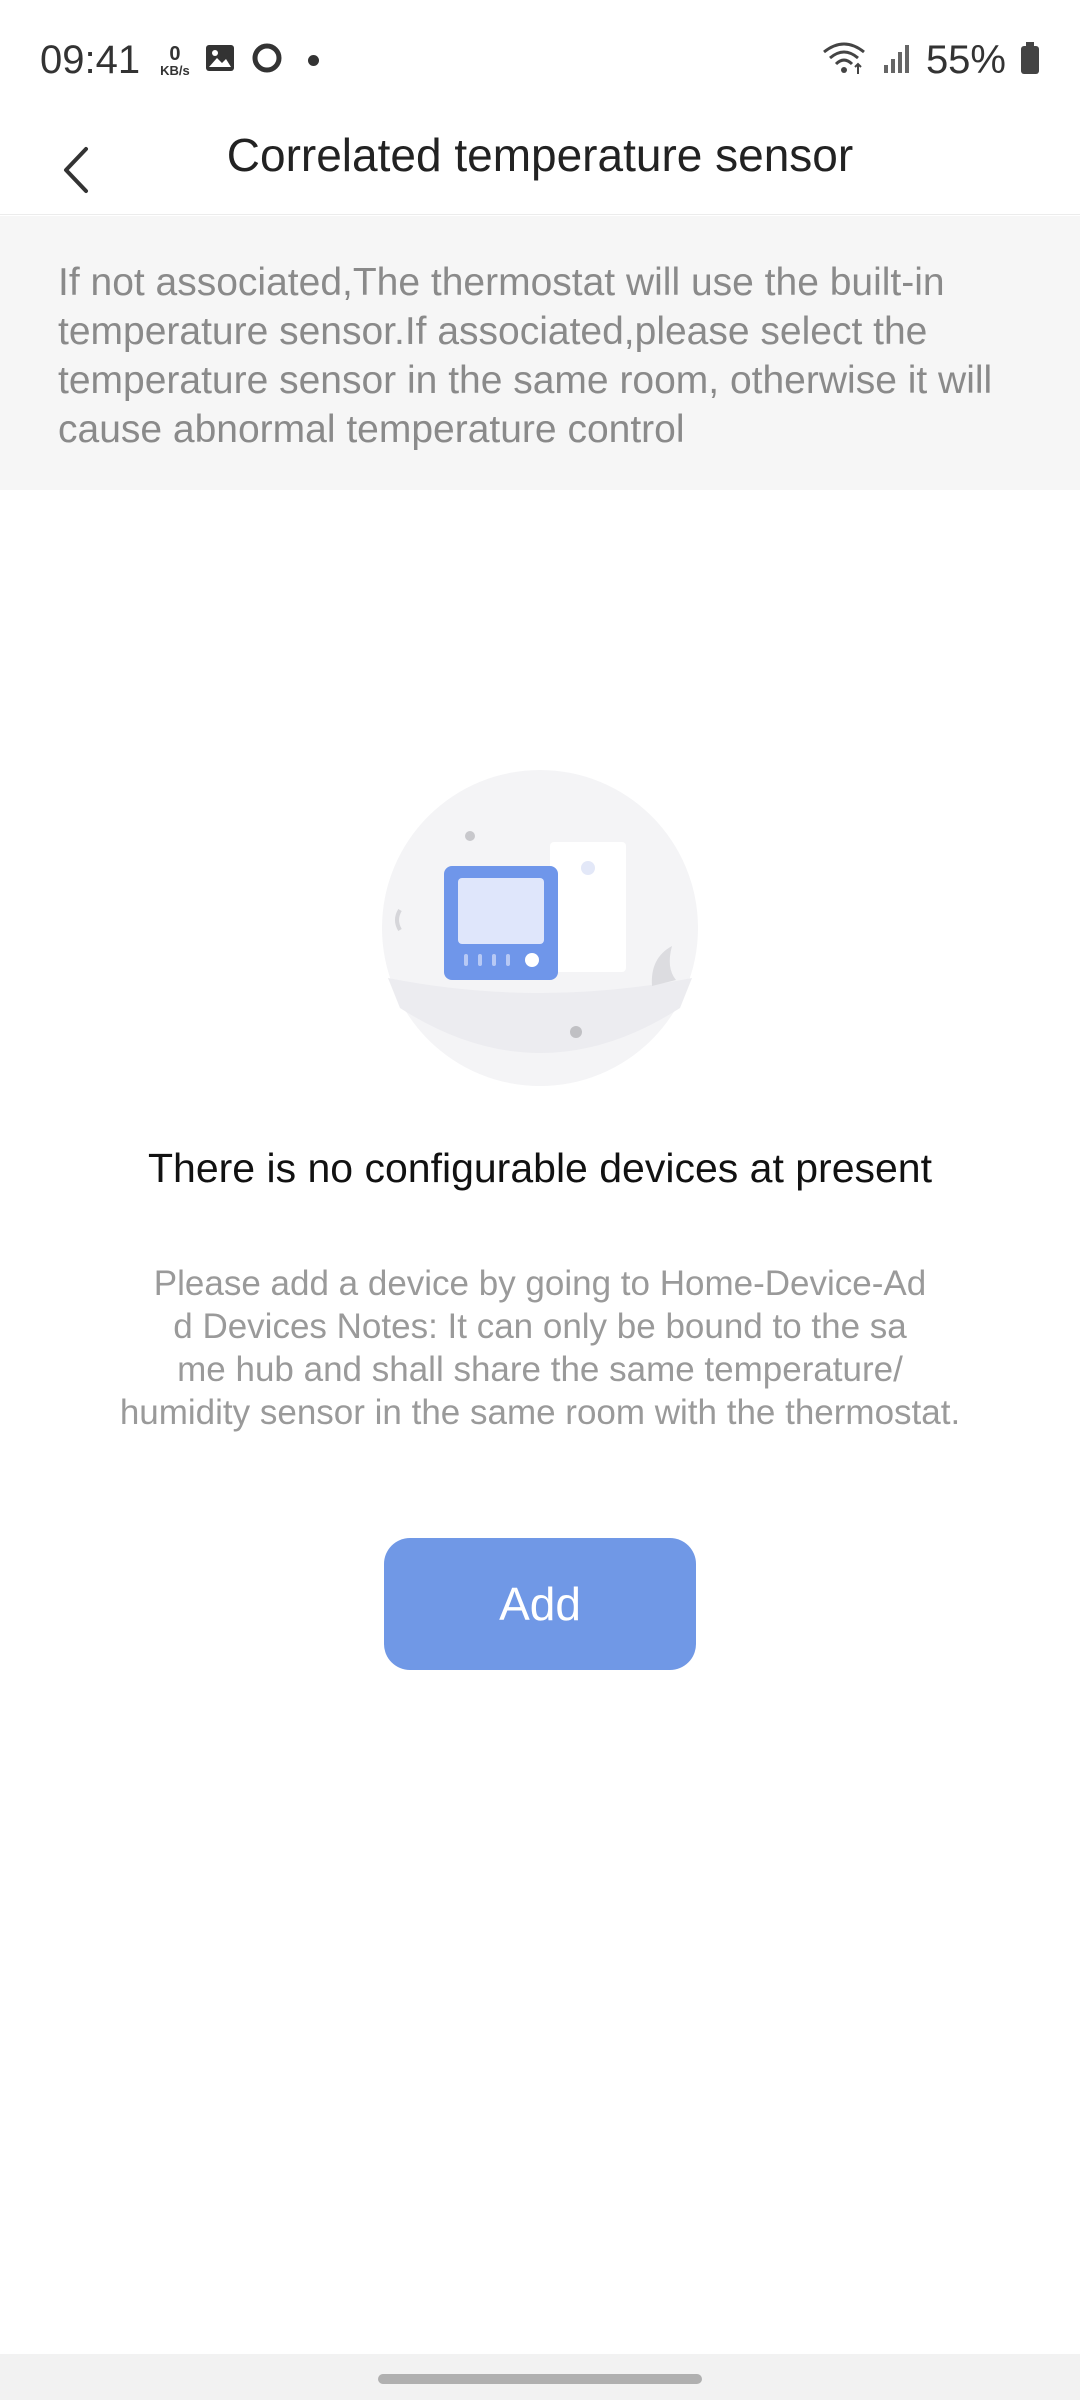  I want to click on back-button, so click(75, 170).